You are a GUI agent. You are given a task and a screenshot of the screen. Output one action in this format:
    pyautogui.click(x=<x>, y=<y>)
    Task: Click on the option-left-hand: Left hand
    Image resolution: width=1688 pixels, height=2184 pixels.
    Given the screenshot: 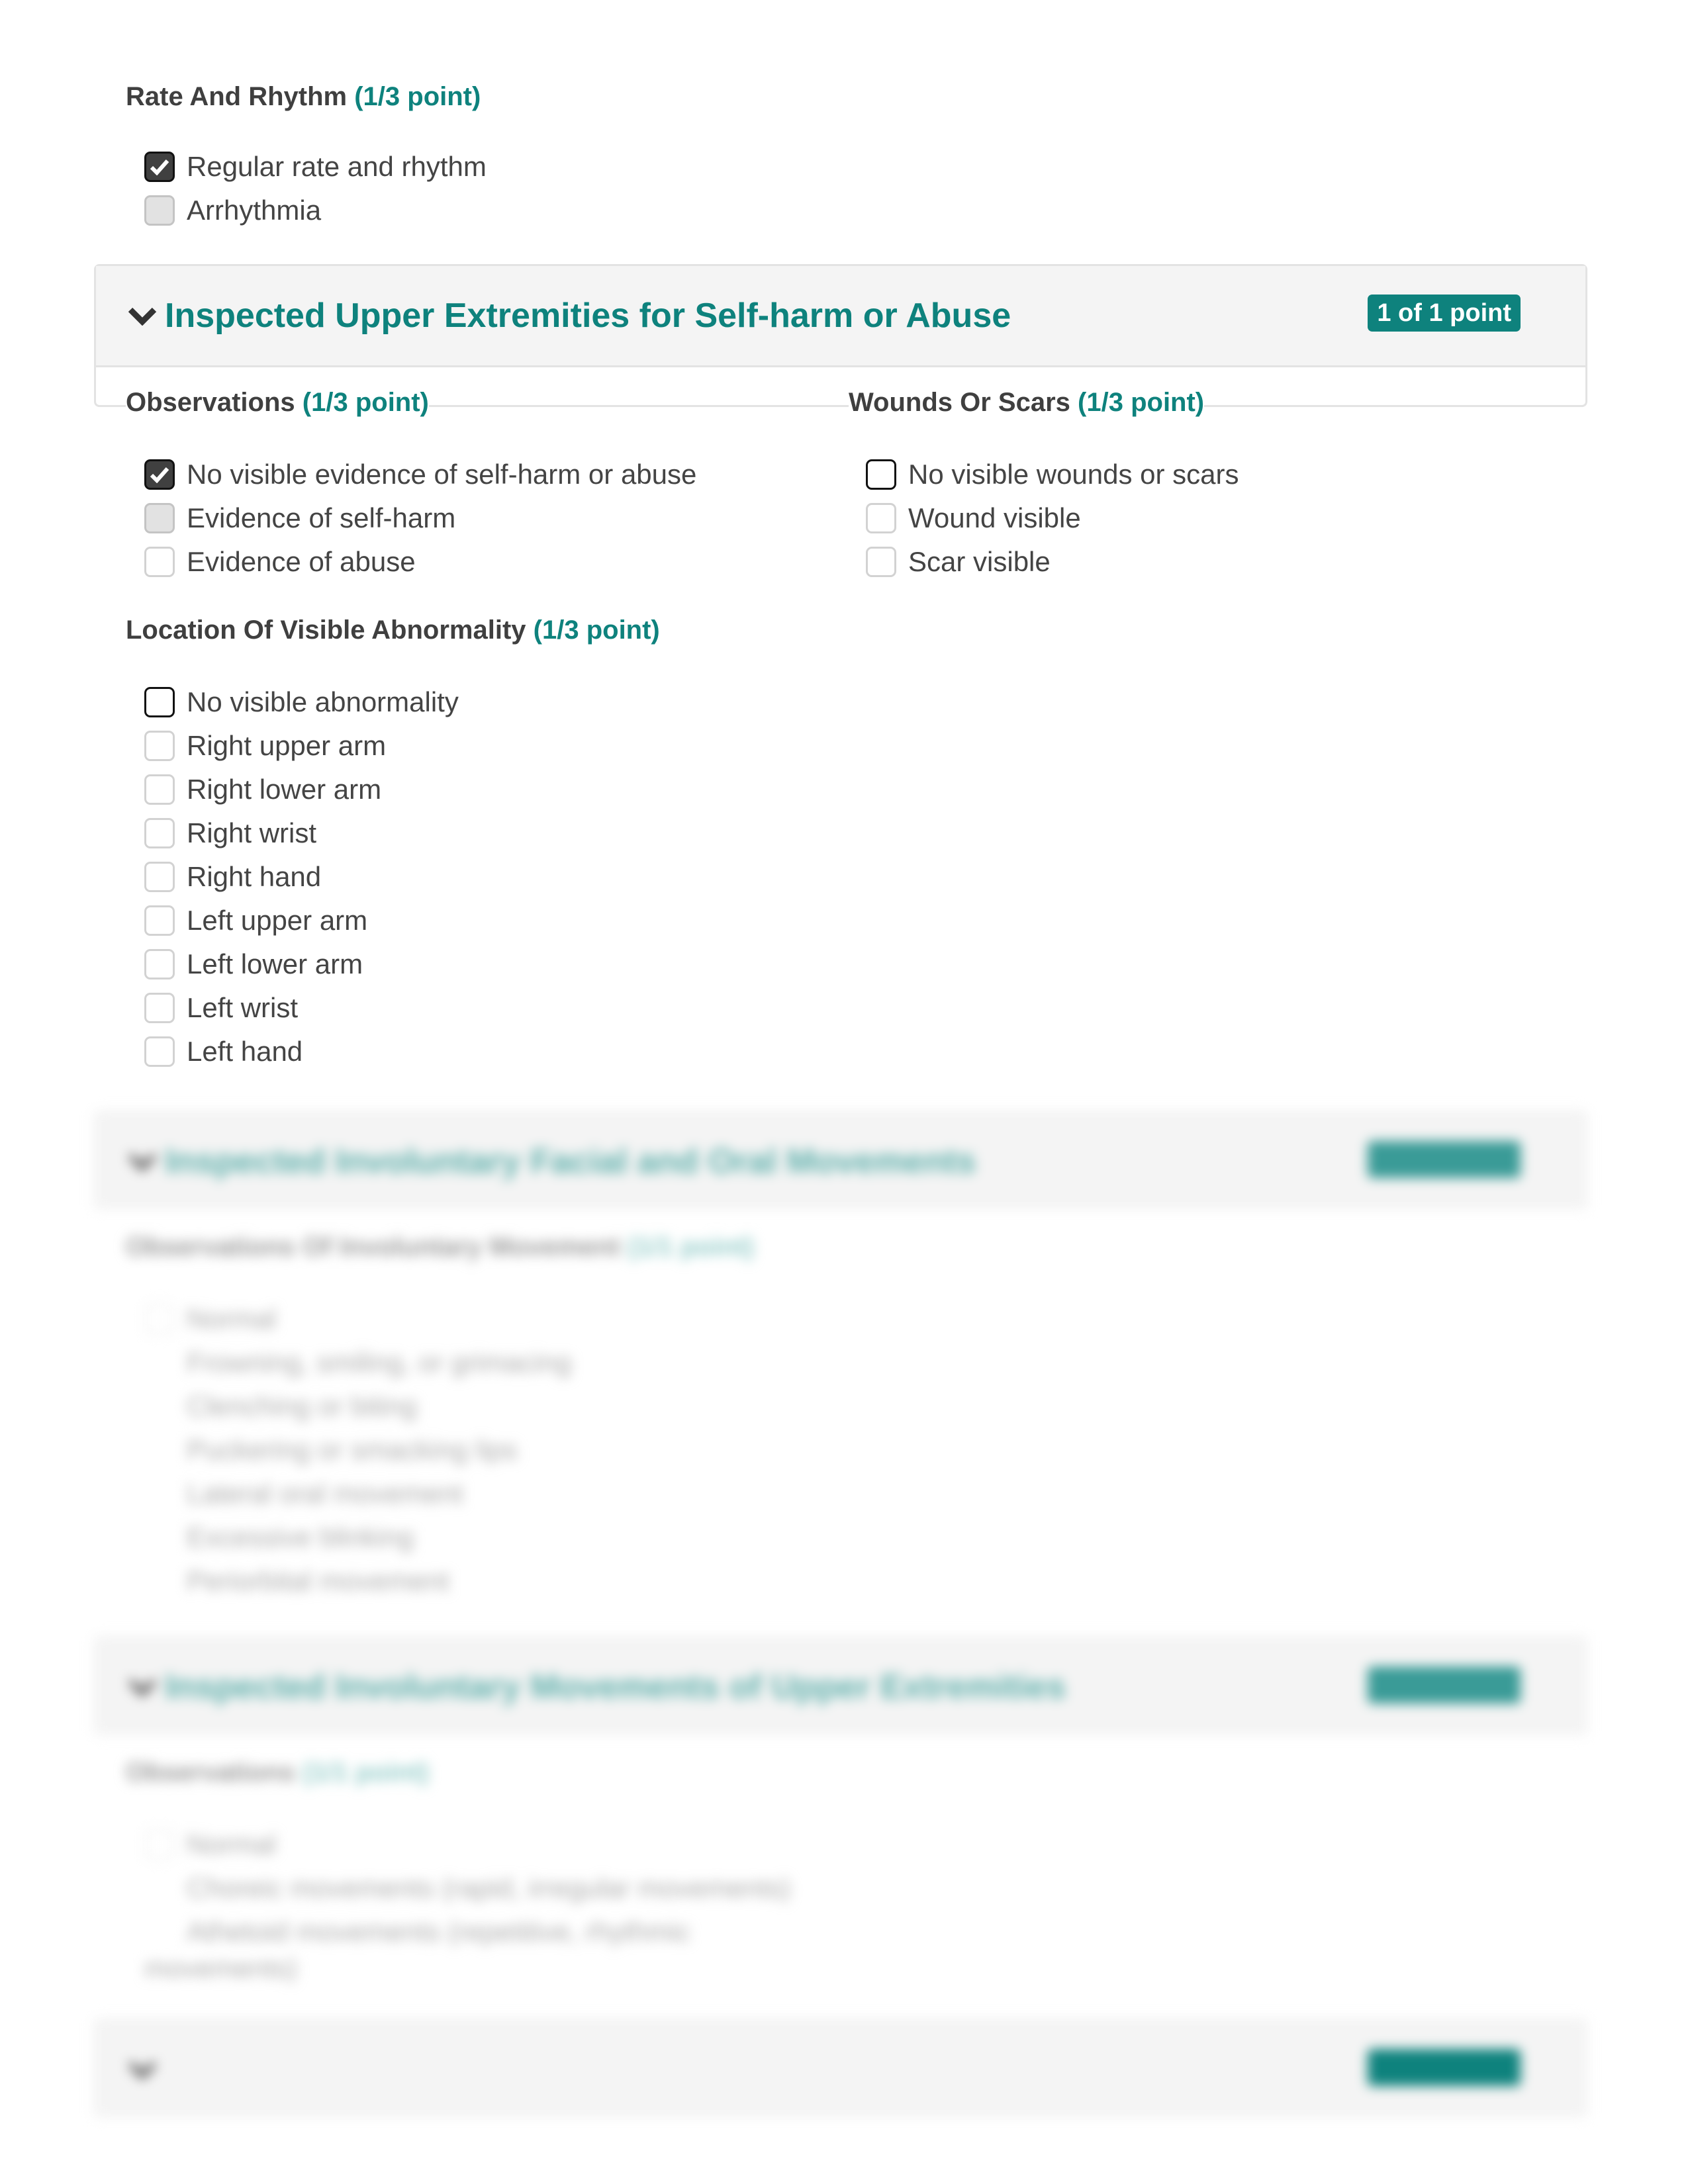 What is the action you would take?
    pyautogui.click(x=301, y=1051)
    